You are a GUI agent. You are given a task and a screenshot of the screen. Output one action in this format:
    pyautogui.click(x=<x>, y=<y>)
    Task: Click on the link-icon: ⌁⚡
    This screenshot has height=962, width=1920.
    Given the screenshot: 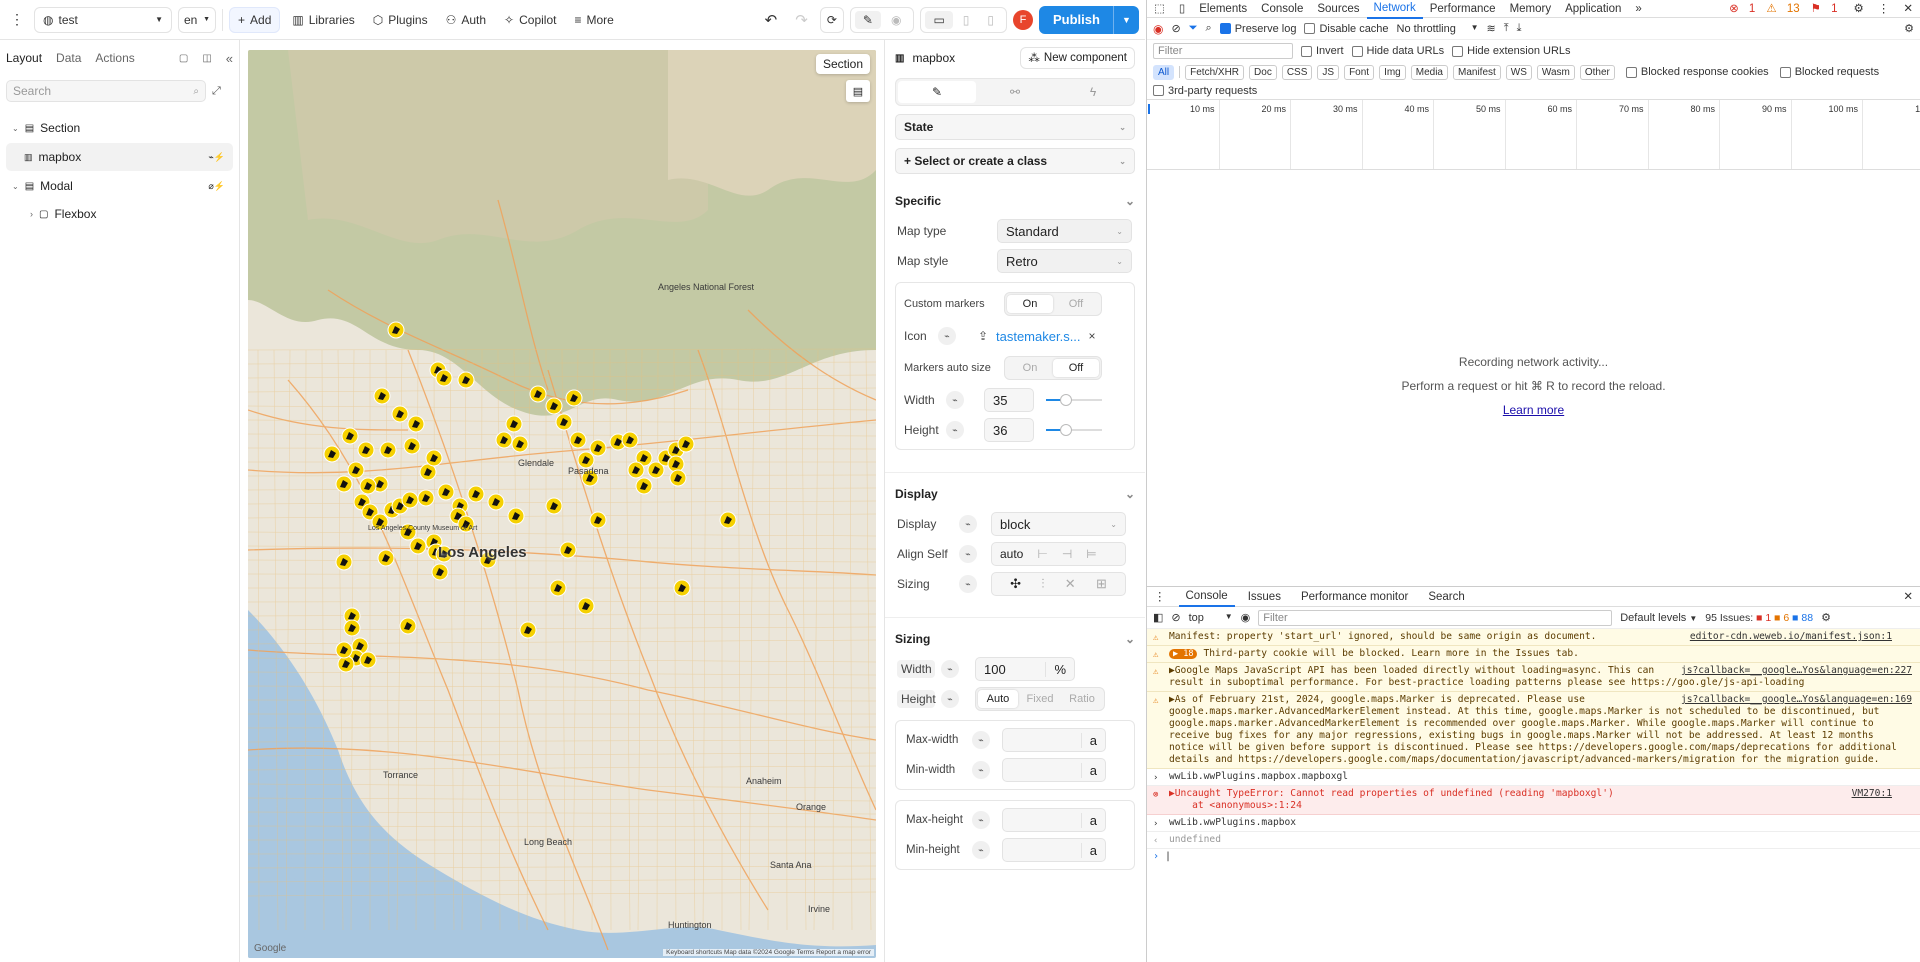 What is the action you would take?
    pyautogui.click(x=216, y=157)
    